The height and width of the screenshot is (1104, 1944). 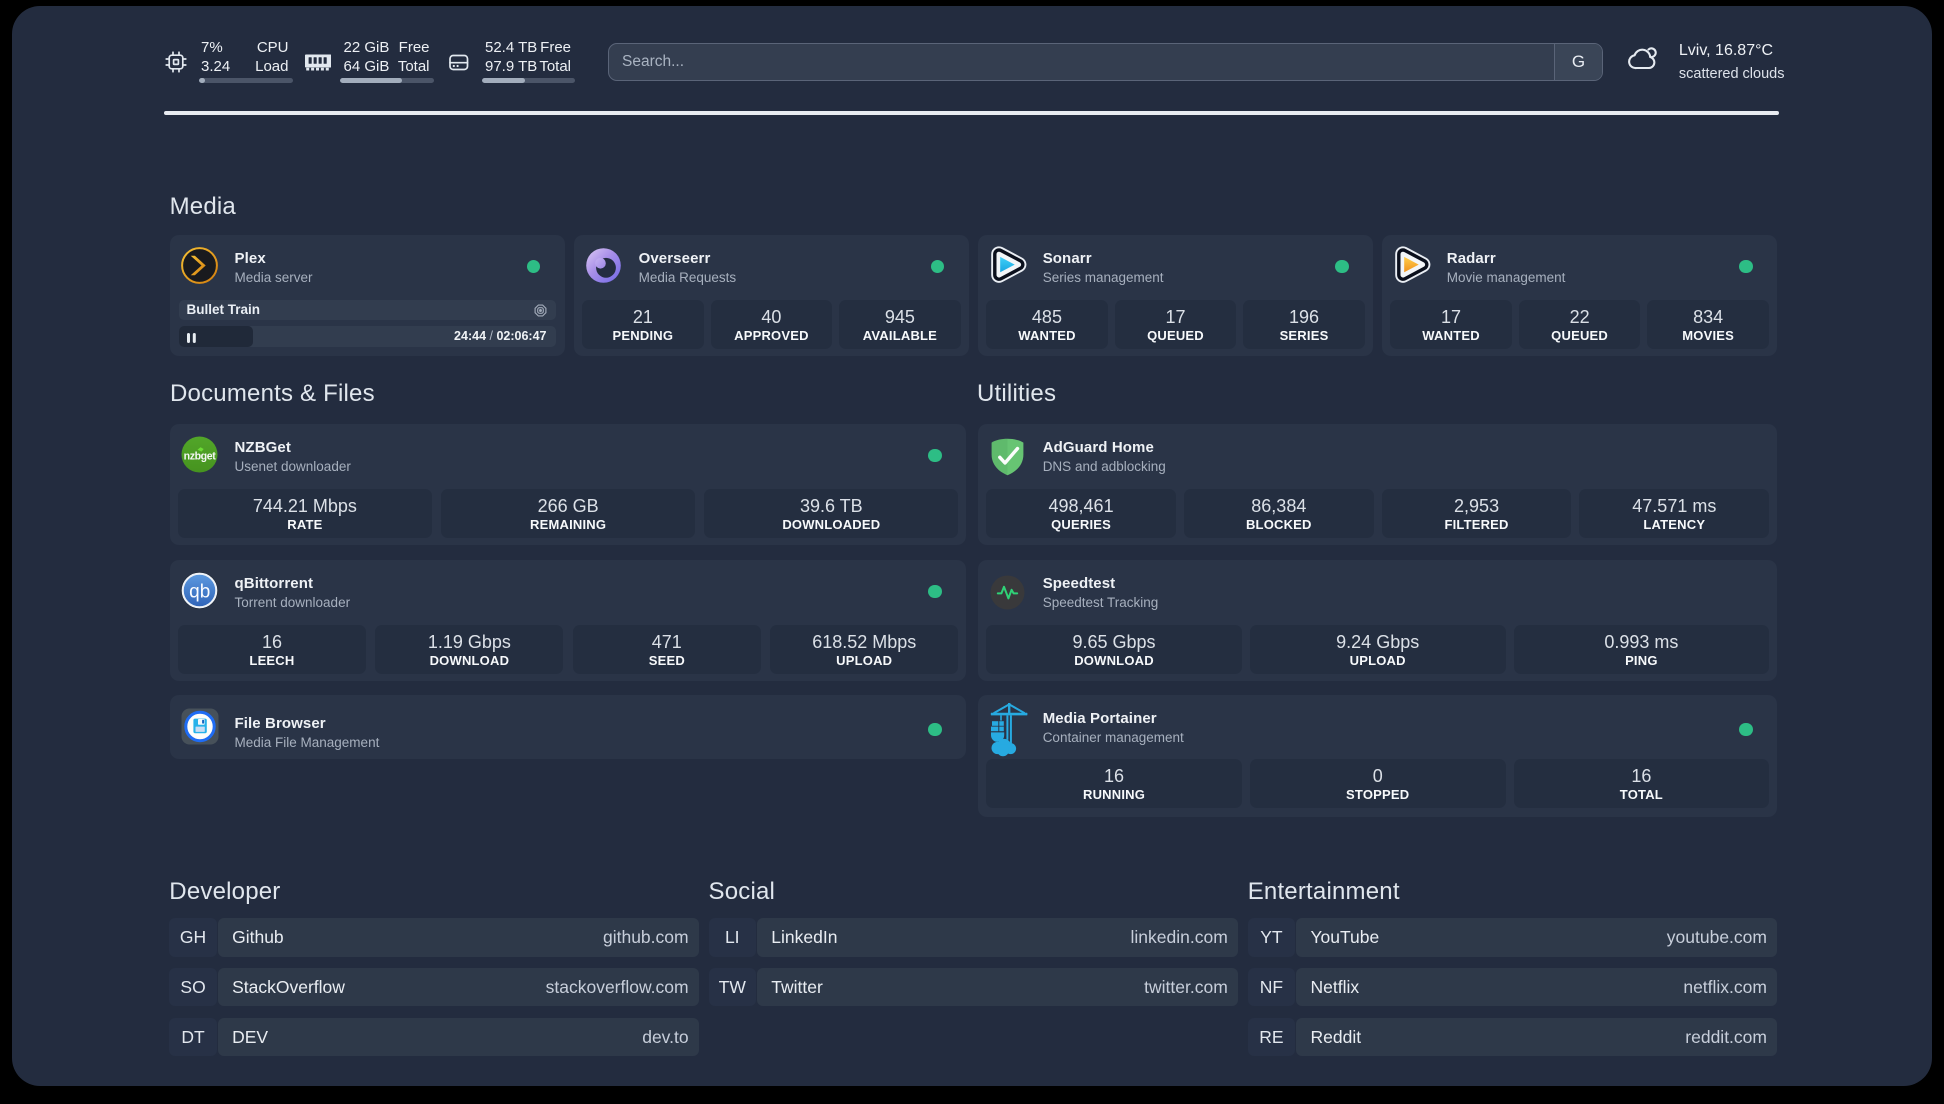 What do you see at coordinates (199, 591) in the screenshot?
I see `svg-text: qb` at bounding box center [199, 591].